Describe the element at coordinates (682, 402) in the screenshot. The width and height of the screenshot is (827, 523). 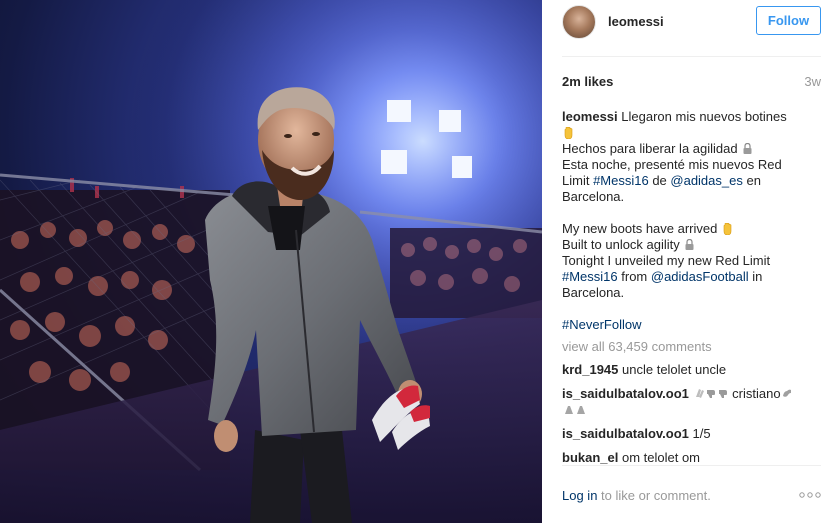
I see `comment: is_saidulbatalov.oo1 cristiano` at that location.